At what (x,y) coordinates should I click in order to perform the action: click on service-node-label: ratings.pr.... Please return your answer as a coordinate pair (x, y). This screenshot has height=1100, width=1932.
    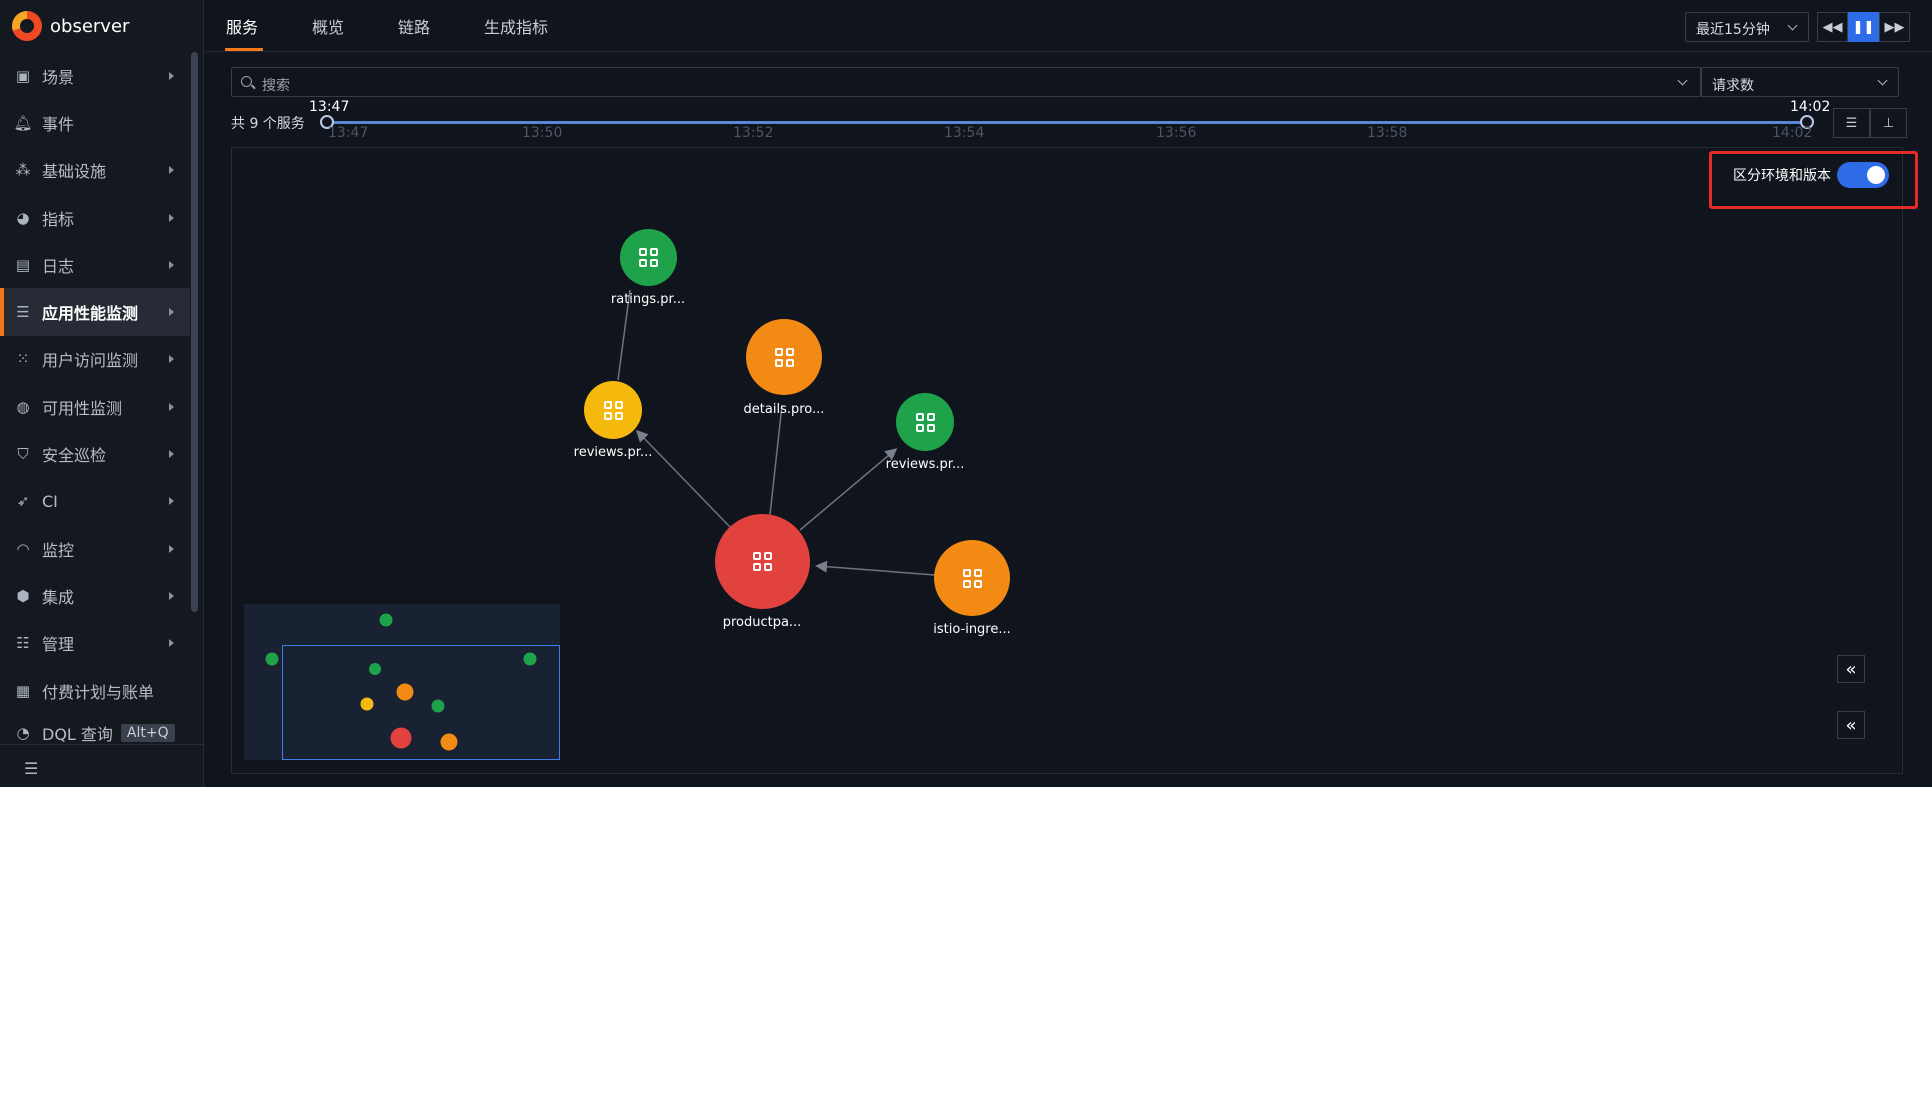
    Looking at the image, I should click on (648, 299).